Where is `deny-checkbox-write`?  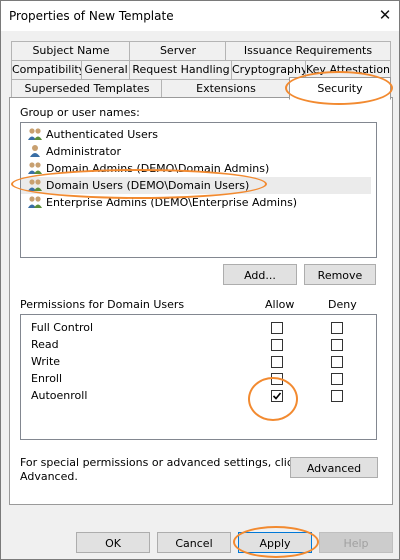 deny-checkbox-write is located at coordinates (337, 362).